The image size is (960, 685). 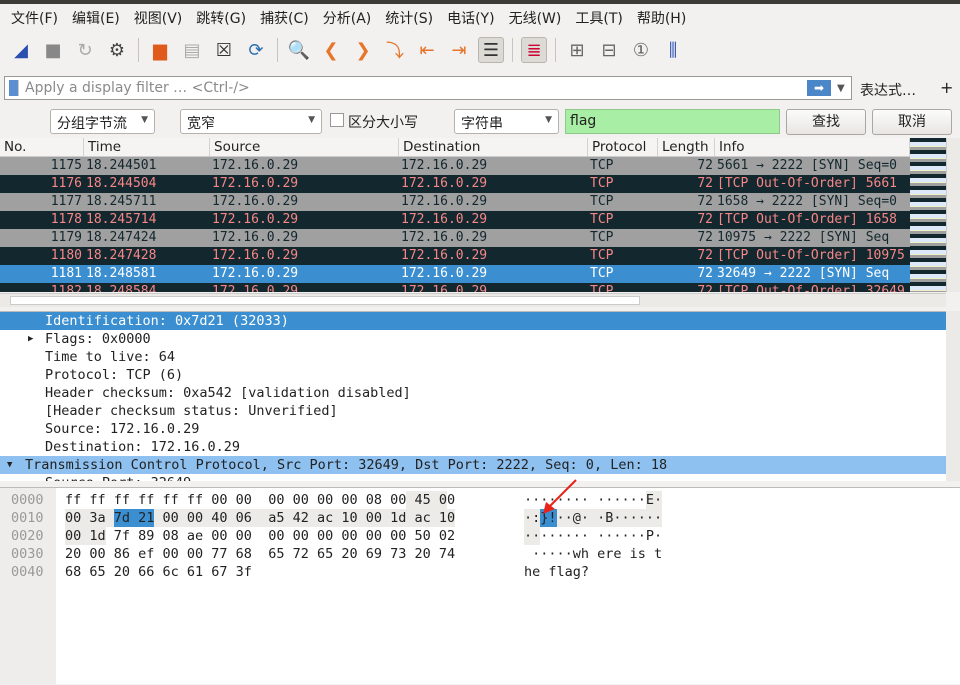 I want to click on detail-row: ▶ Flags: 0x0000, so click(x=473, y=339).